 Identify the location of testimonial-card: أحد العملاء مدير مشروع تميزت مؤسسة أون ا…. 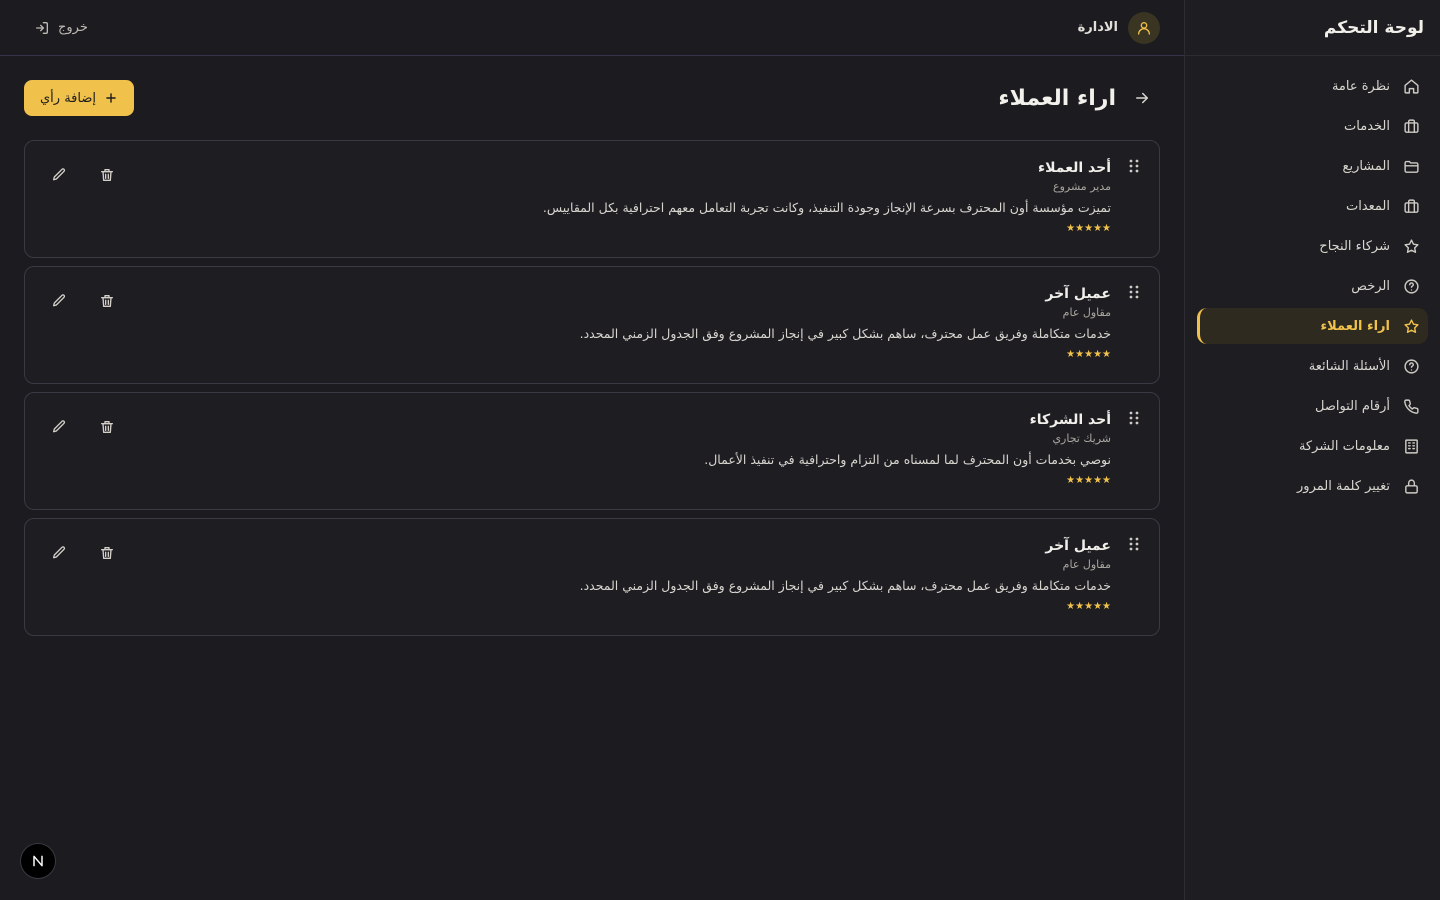
(592, 199).